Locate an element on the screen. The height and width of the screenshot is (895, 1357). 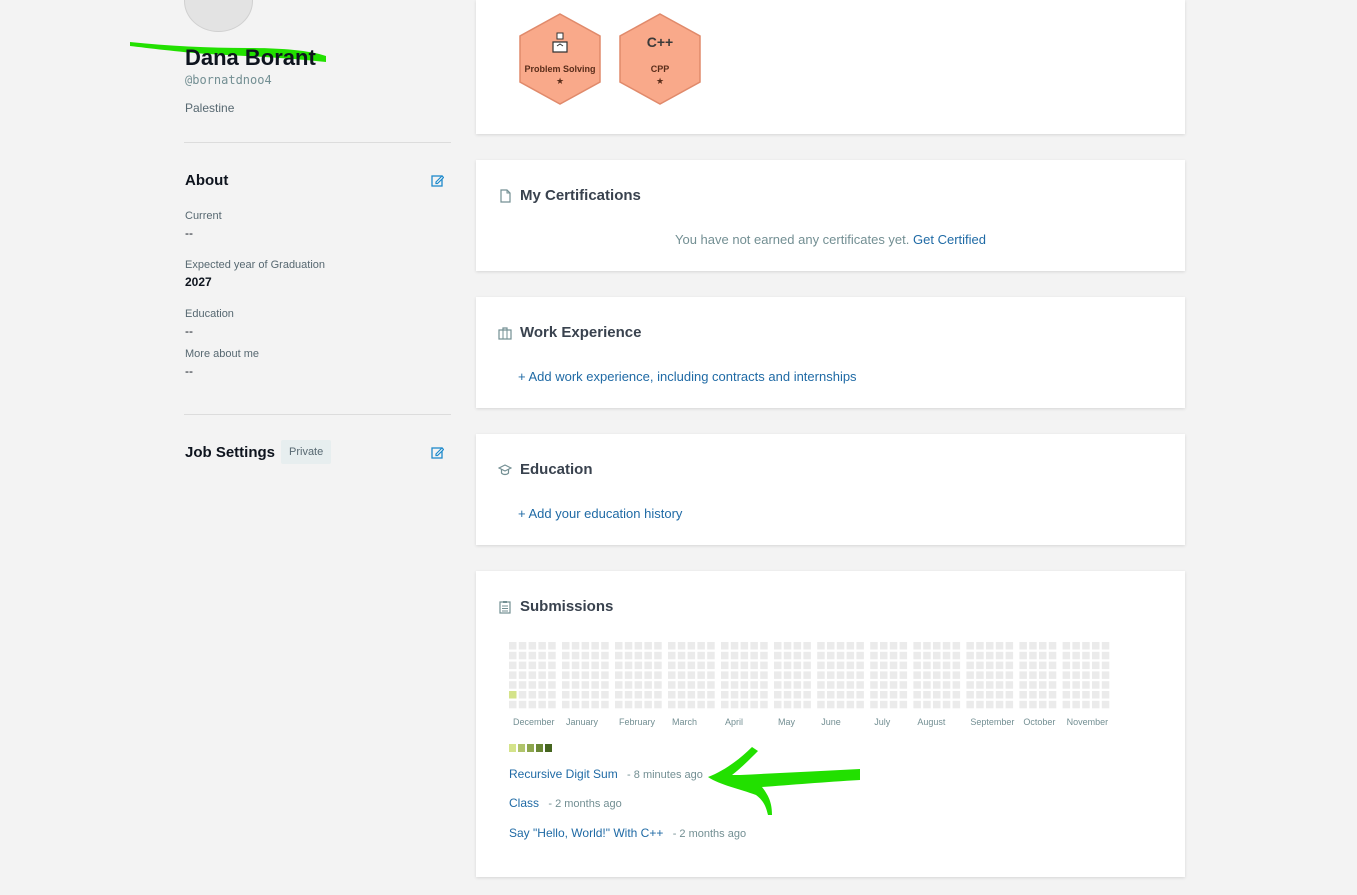
field-label-education: Education is located at coordinates (209, 314).